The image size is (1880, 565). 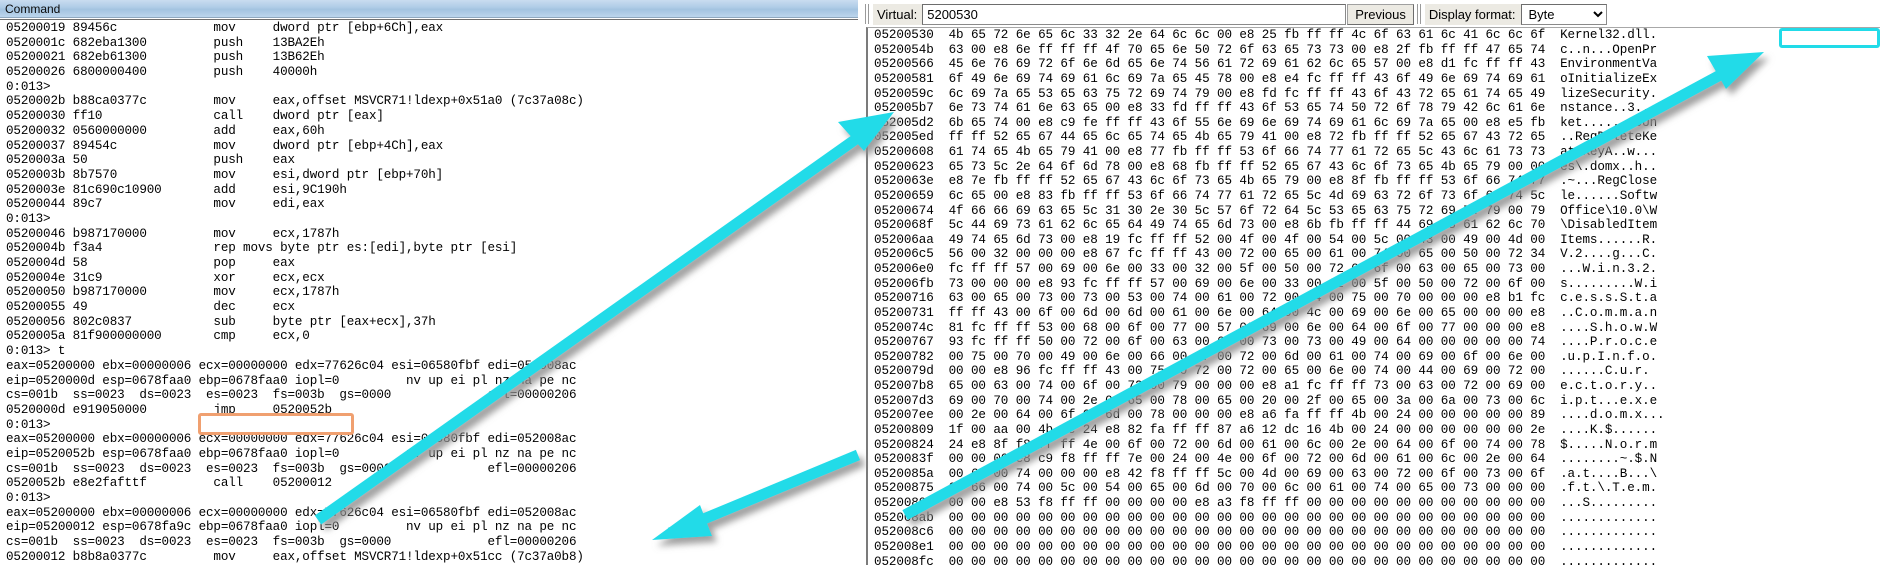 What do you see at coordinates (1419, 14) in the screenshot?
I see `toolbar-separator` at bounding box center [1419, 14].